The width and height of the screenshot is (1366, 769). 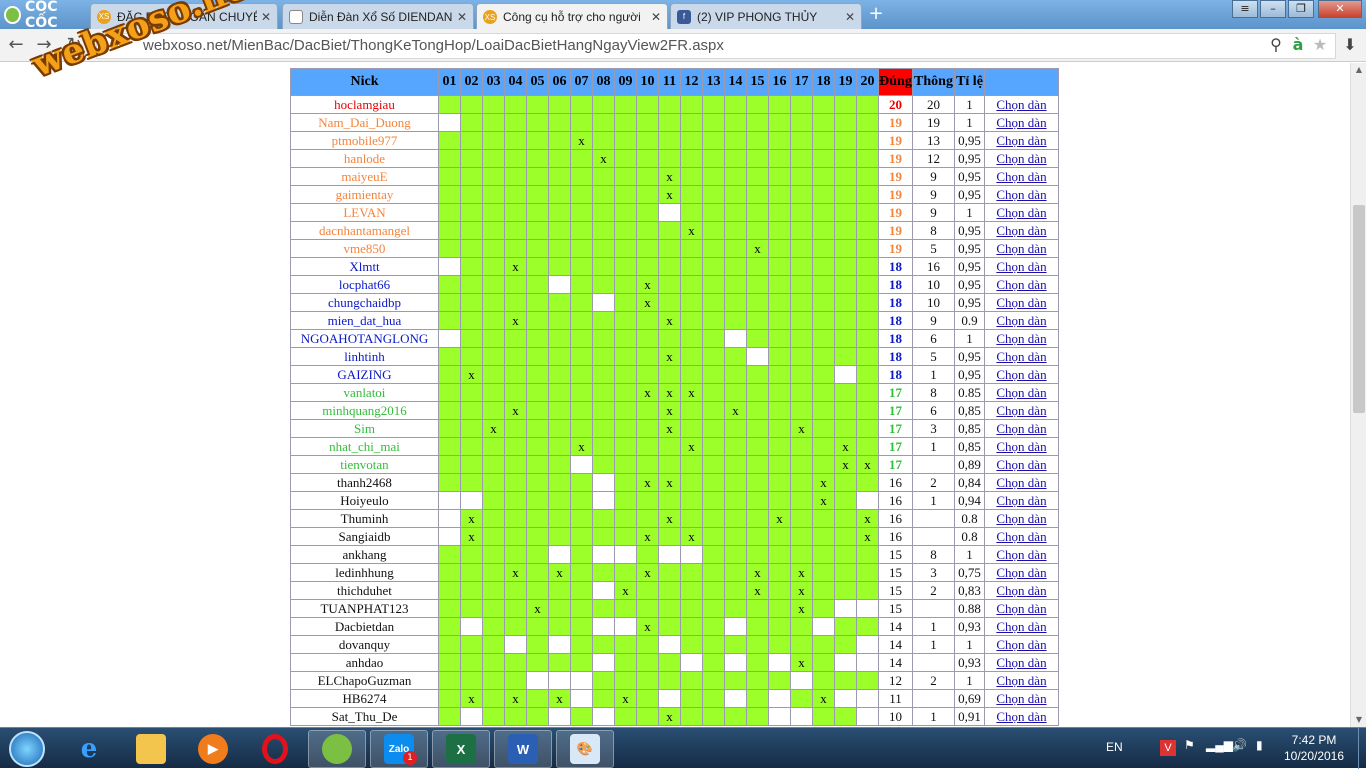 What do you see at coordinates (585, 749) in the screenshot?
I see `taskbar-paint: 🎨` at bounding box center [585, 749].